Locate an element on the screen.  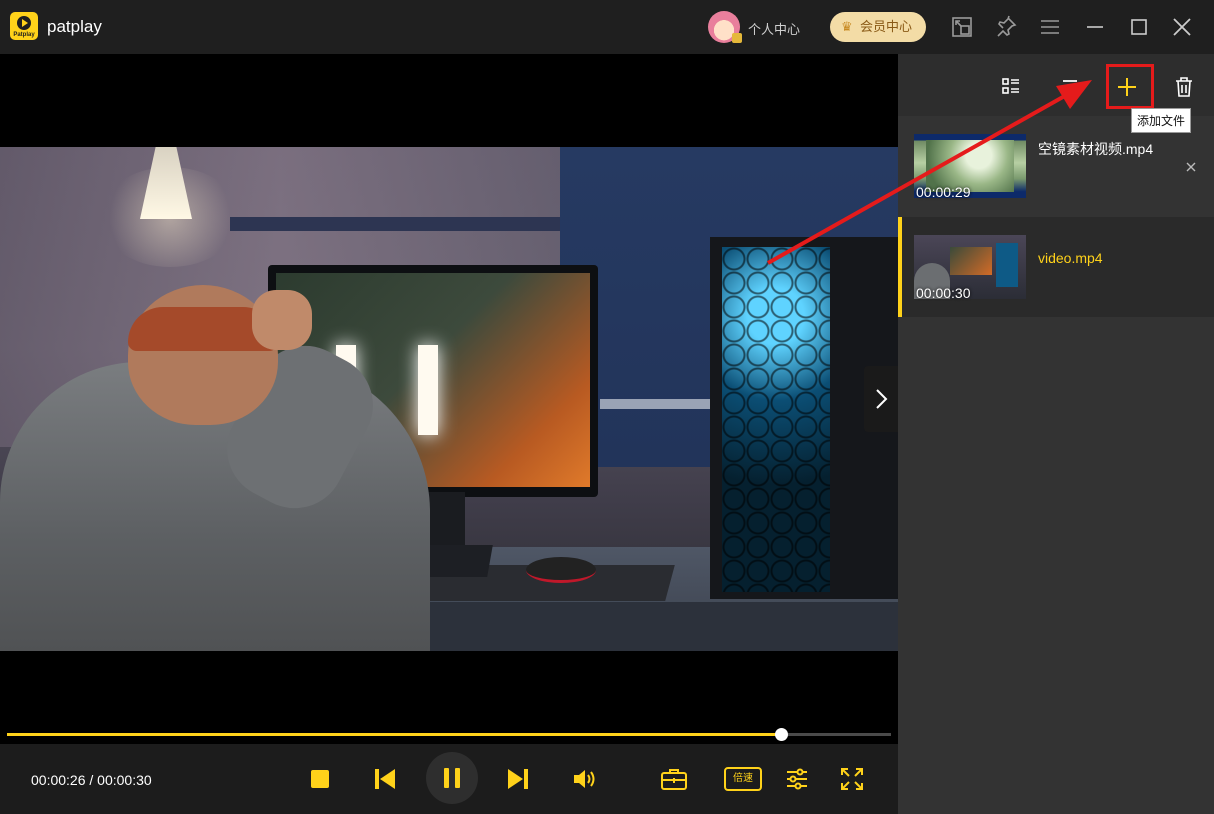
minimize-icon is located at coordinates (1095, 27).